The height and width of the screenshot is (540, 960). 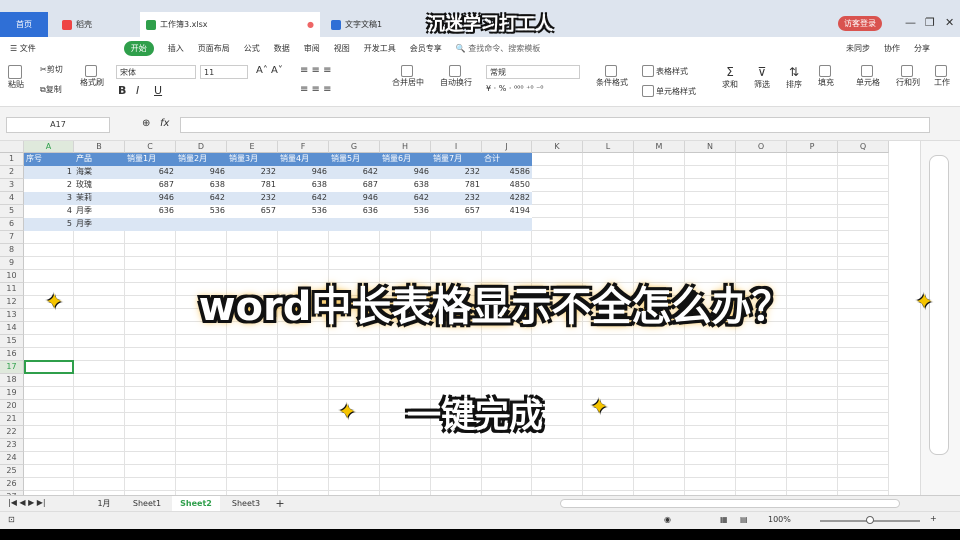 I want to click on align-top-icon: ≡ ≡ ≡, so click(x=316, y=70).